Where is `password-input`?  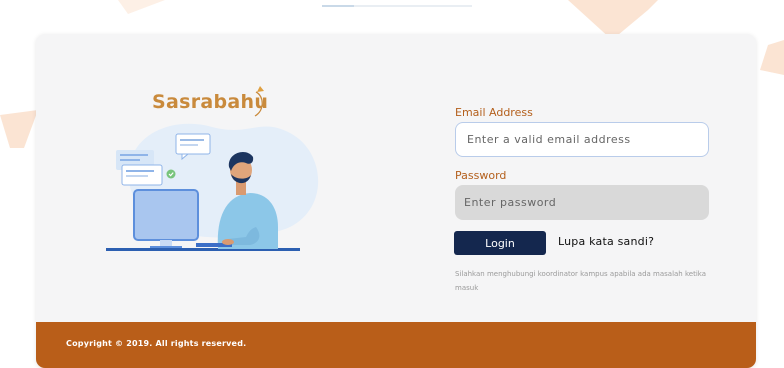
password-input is located at coordinates (582, 202).